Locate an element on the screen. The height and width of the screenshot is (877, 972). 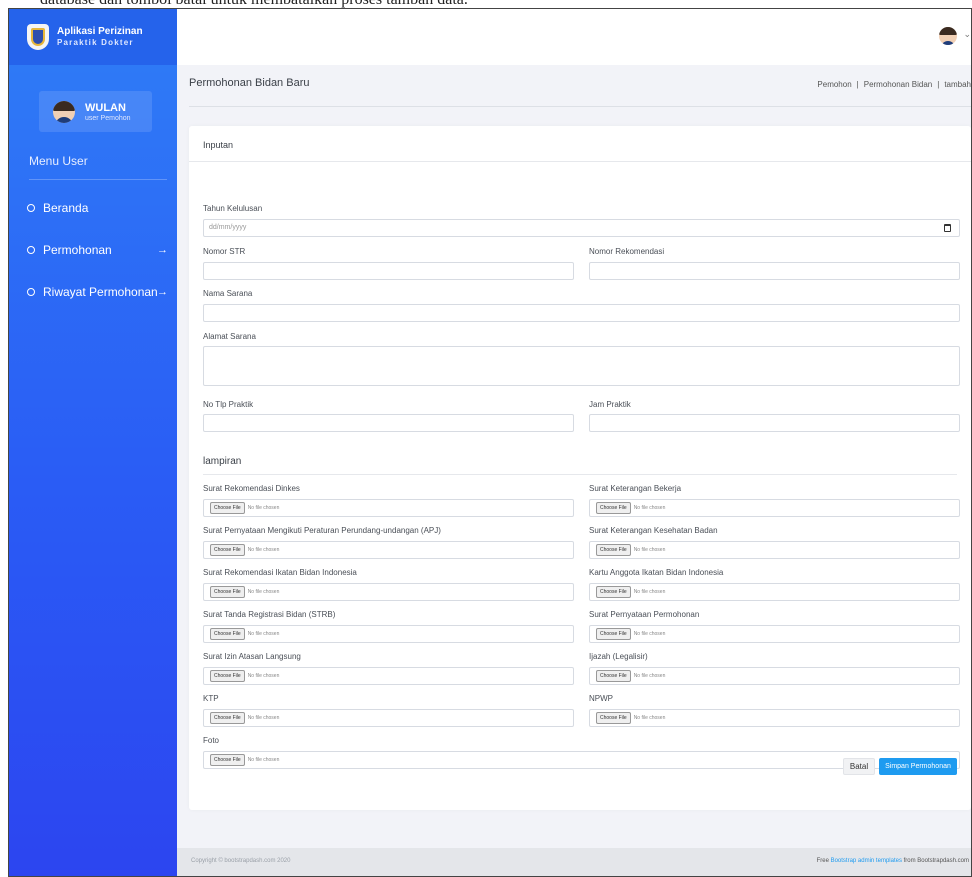
attachment-label: Ijazah (Legalisir) is located at coordinates (618, 656).